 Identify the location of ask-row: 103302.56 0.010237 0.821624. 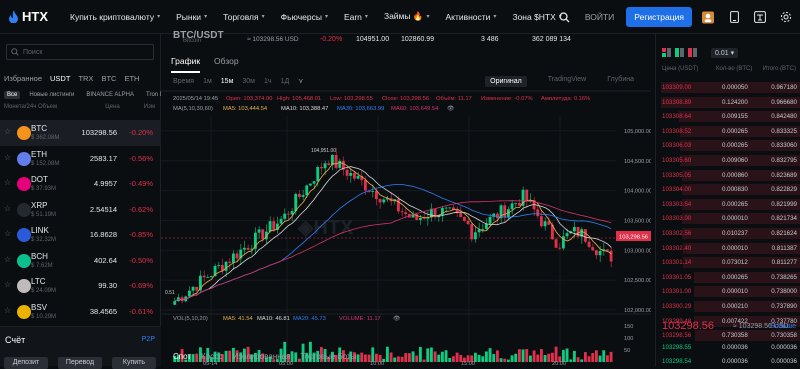
(728, 233).